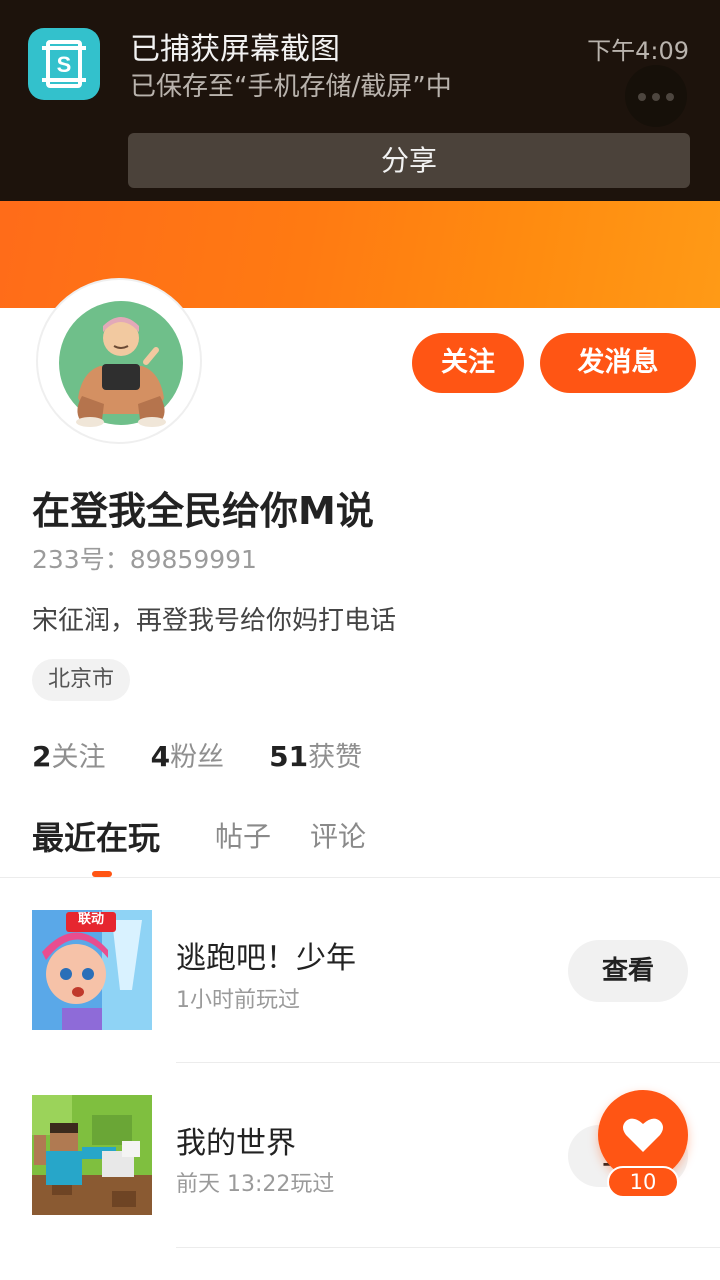 The width and height of the screenshot is (720, 1280). What do you see at coordinates (360, 877) in the screenshot?
I see `tab-divider` at bounding box center [360, 877].